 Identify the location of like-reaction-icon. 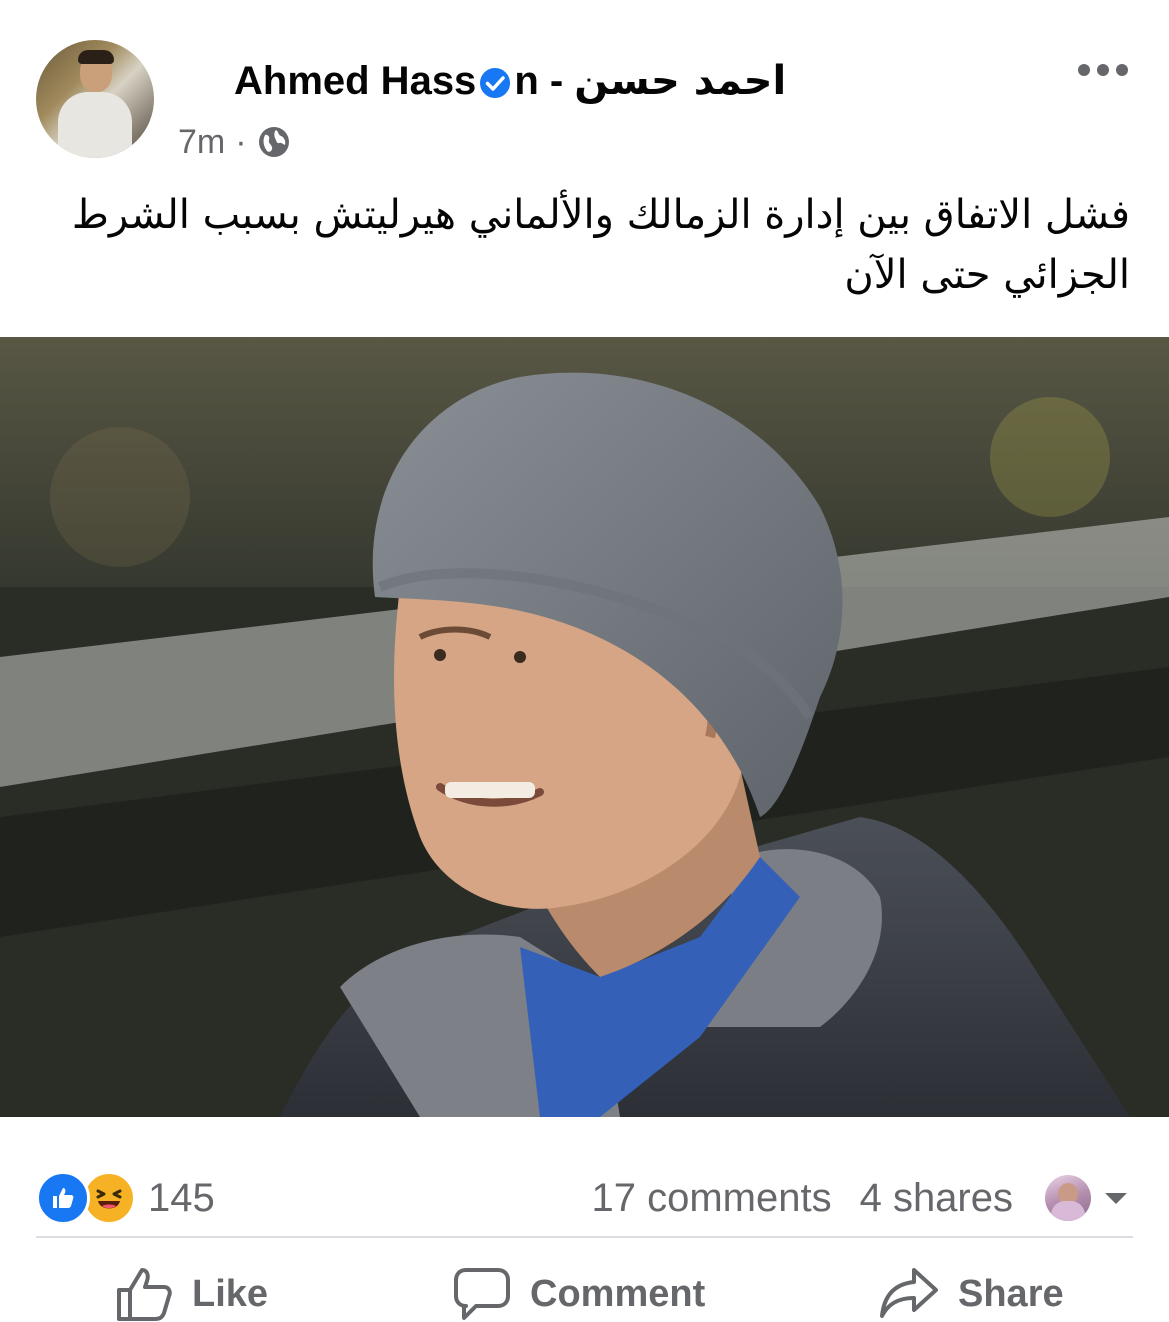
(63, 1198).